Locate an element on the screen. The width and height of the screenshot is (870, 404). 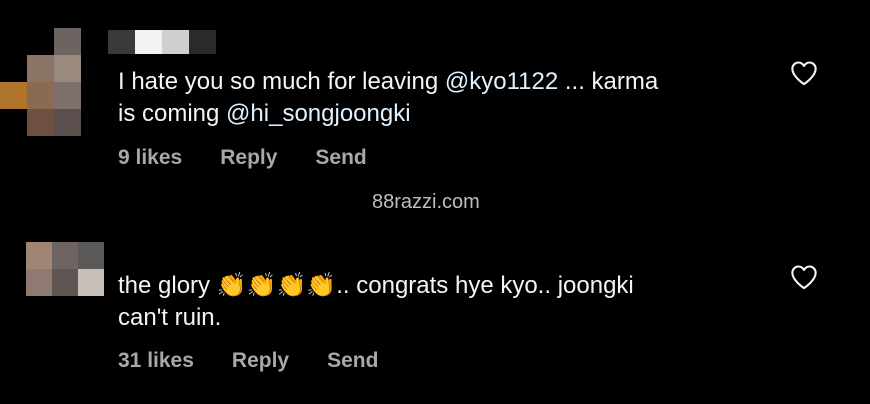
clapping-hands-emoji: 👏👏👏👏 is located at coordinates (276, 285).